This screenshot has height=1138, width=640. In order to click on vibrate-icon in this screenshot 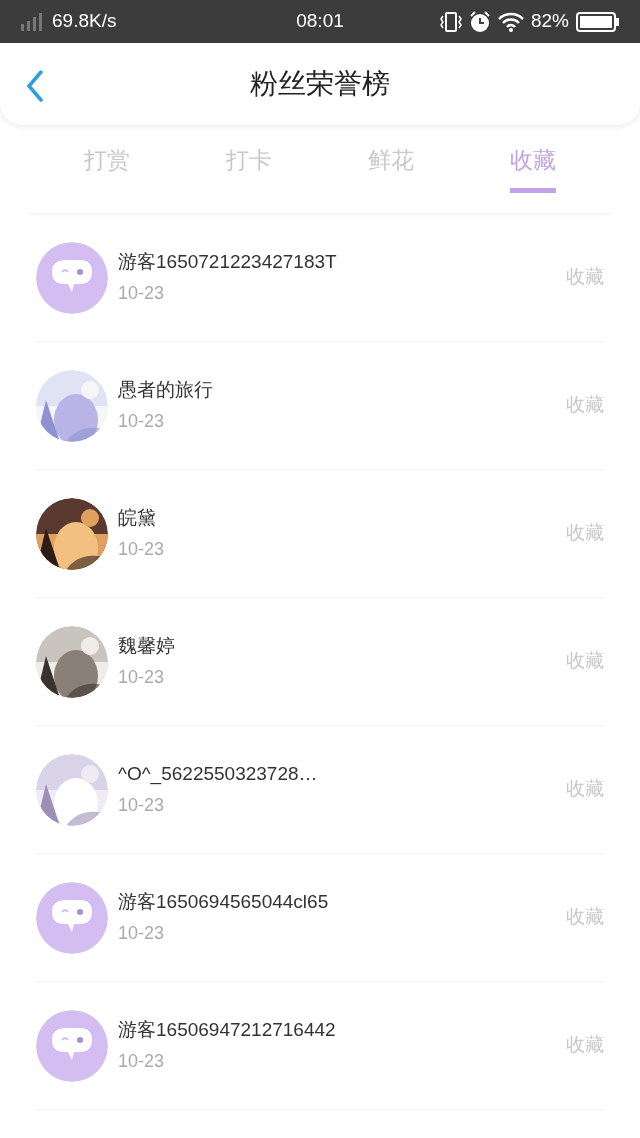, I will do `click(450, 21)`.